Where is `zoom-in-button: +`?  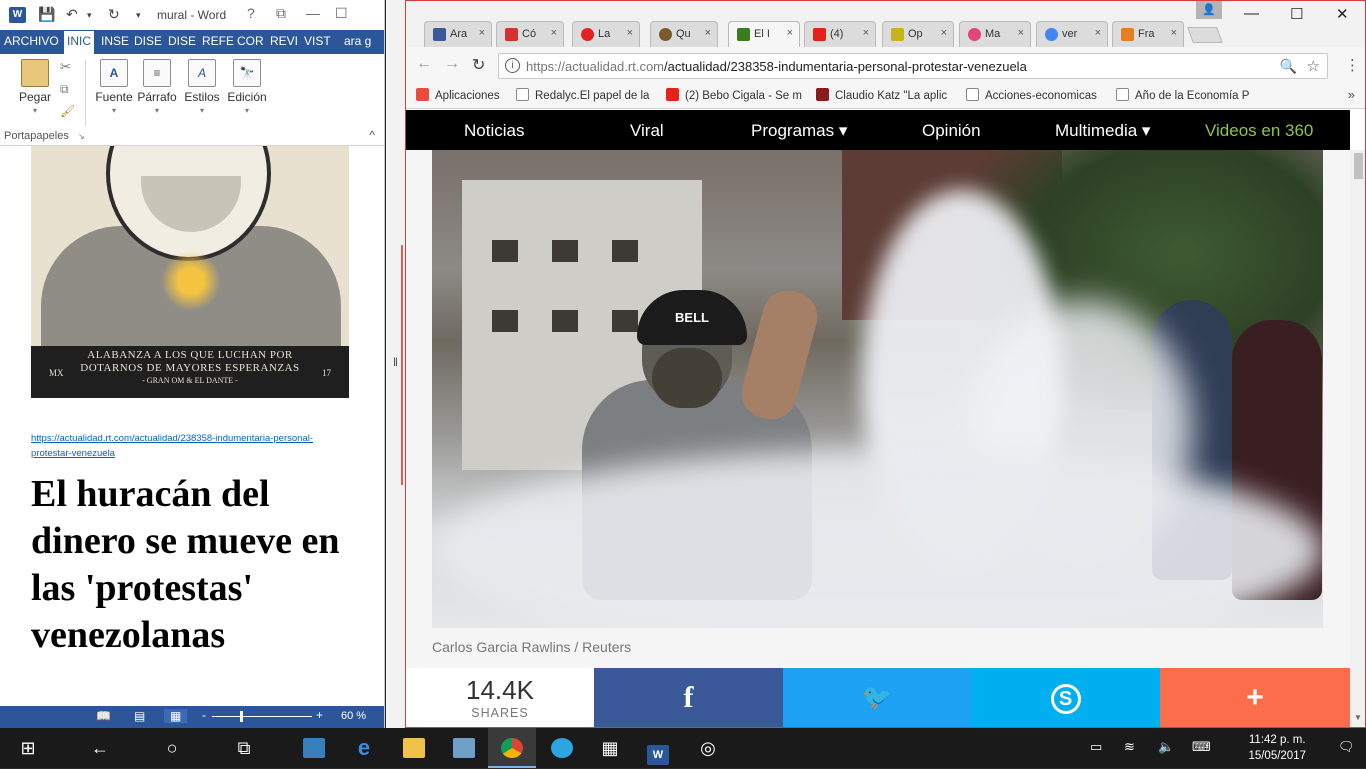
zoom-in-button: + is located at coordinates (319, 715).